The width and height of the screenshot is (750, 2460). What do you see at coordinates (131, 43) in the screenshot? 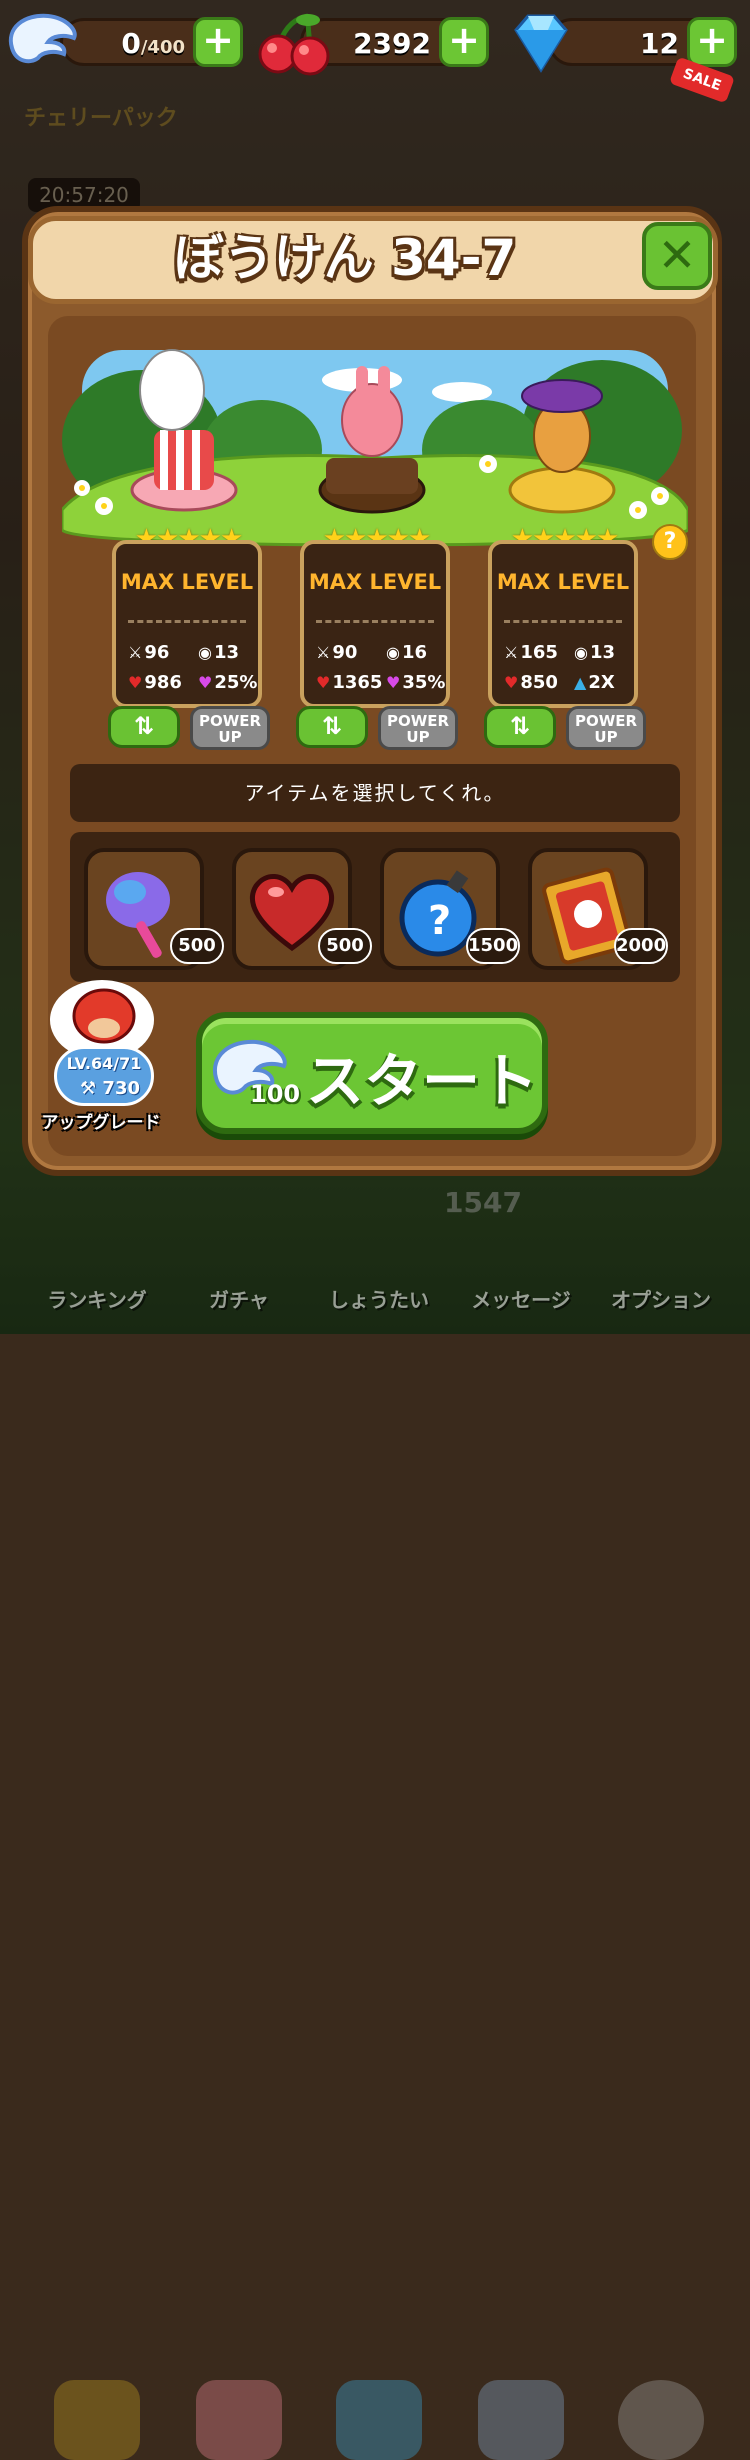
I see `hearts-value: 0` at bounding box center [131, 43].